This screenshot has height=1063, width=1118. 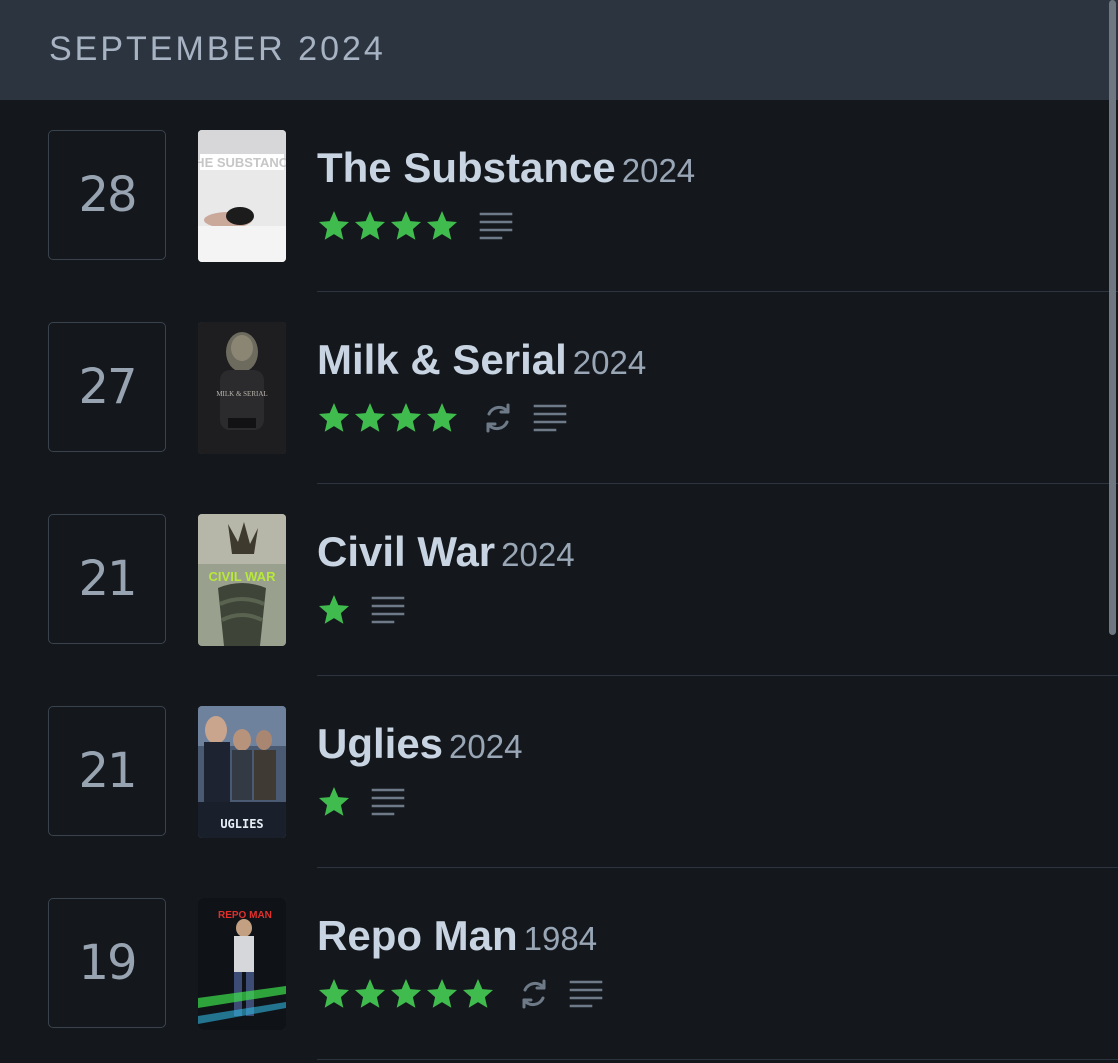 What do you see at coordinates (466, 167) in the screenshot?
I see `film-title-link: The Substance` at bounding box center [466, 167].